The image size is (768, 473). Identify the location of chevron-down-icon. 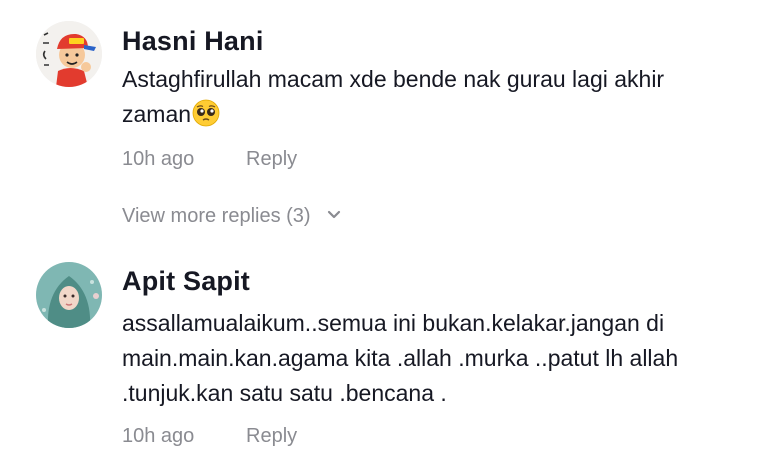
(334, 215).